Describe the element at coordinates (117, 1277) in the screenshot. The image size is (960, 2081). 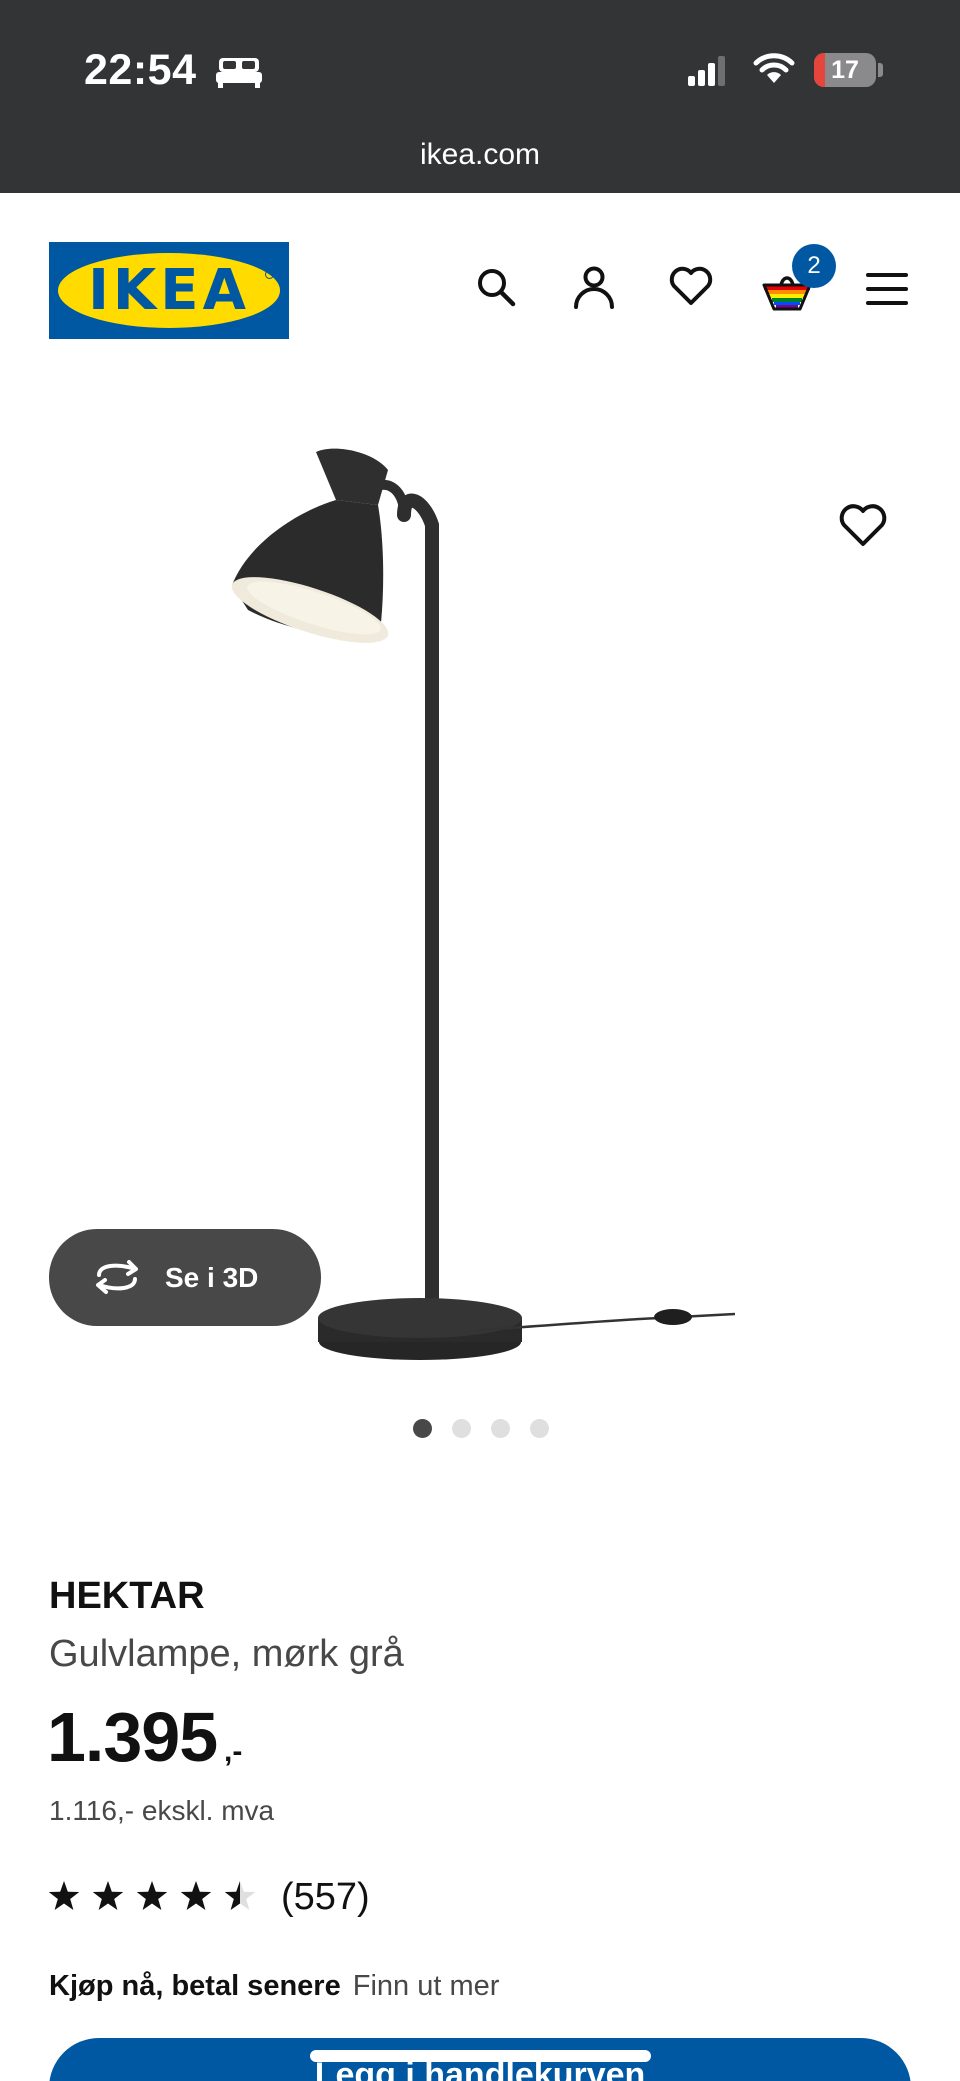
I see `rotate-3d-icon` at that location.